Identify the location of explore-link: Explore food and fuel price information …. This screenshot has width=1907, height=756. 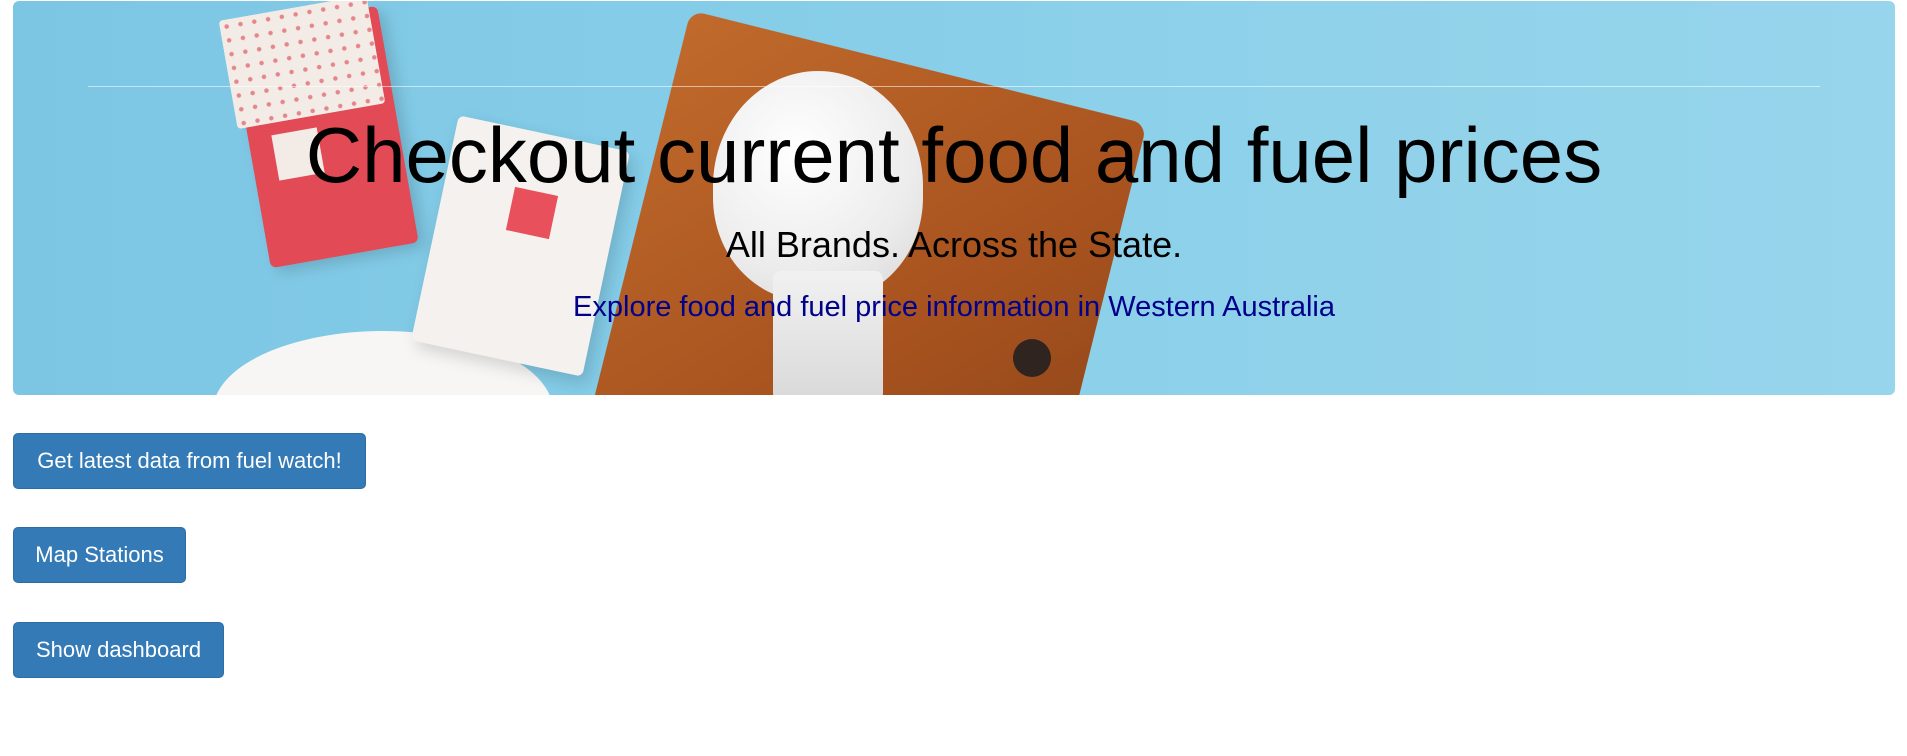
(954, 307).